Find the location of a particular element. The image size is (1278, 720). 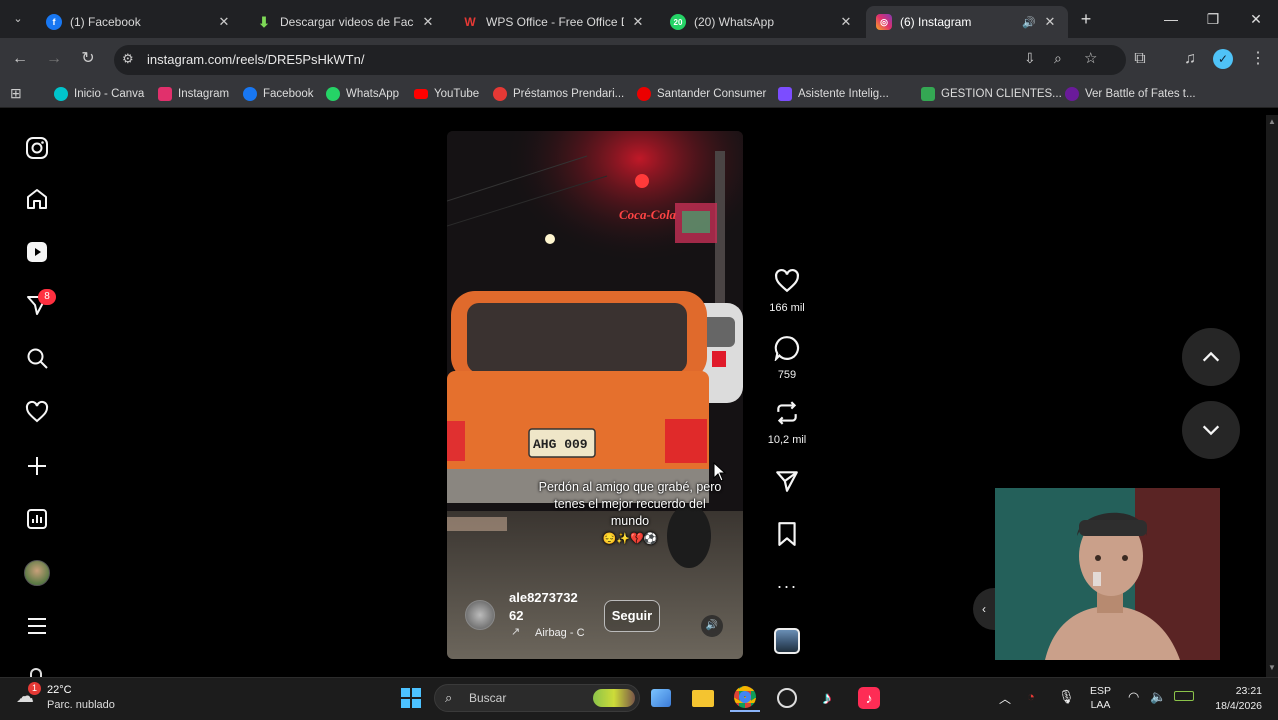

forward-button: → is located at coordinates (54, 59).